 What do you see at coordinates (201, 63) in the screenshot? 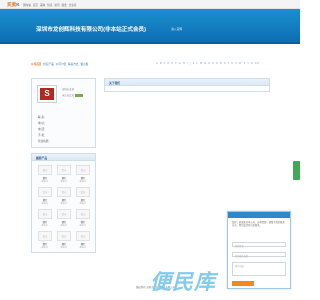
I see `alpha-link: M` at bounding box center [201, 63].